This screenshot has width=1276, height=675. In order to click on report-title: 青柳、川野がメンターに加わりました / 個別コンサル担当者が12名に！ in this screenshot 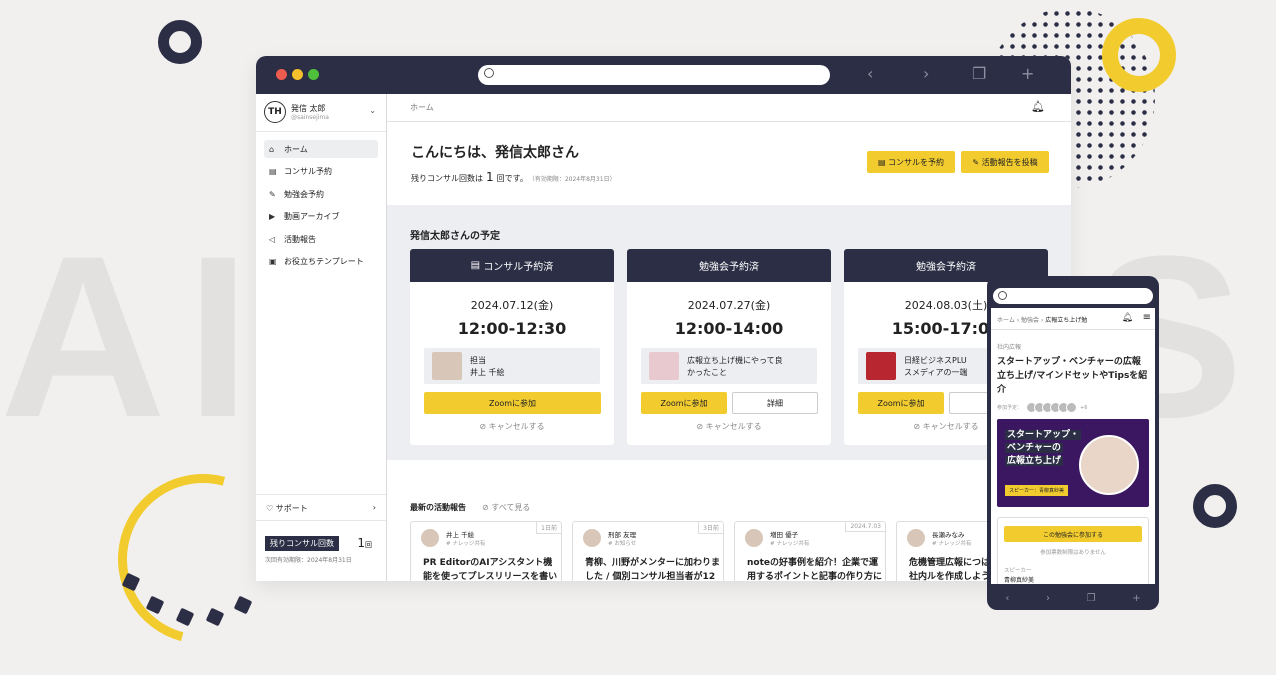, I will do `click(653, 569)`.